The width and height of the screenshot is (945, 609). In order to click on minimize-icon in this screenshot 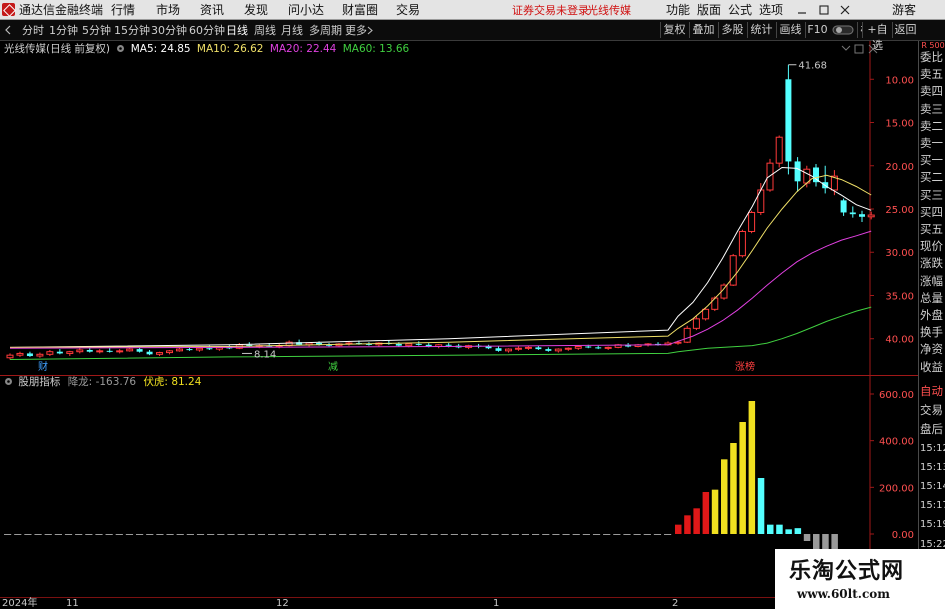, I will do `click(802, 10)`.